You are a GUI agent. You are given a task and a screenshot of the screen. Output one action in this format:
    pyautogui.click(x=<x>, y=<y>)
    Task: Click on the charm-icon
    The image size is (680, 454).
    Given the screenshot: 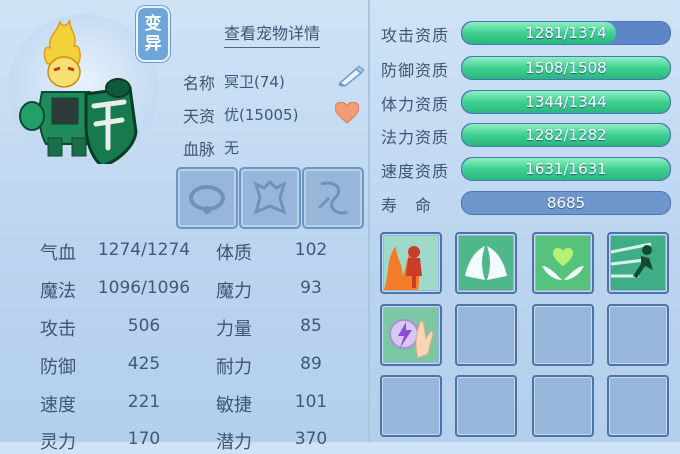 What is the action you would take?
    pyautogui.click(x=332, y=198)
    